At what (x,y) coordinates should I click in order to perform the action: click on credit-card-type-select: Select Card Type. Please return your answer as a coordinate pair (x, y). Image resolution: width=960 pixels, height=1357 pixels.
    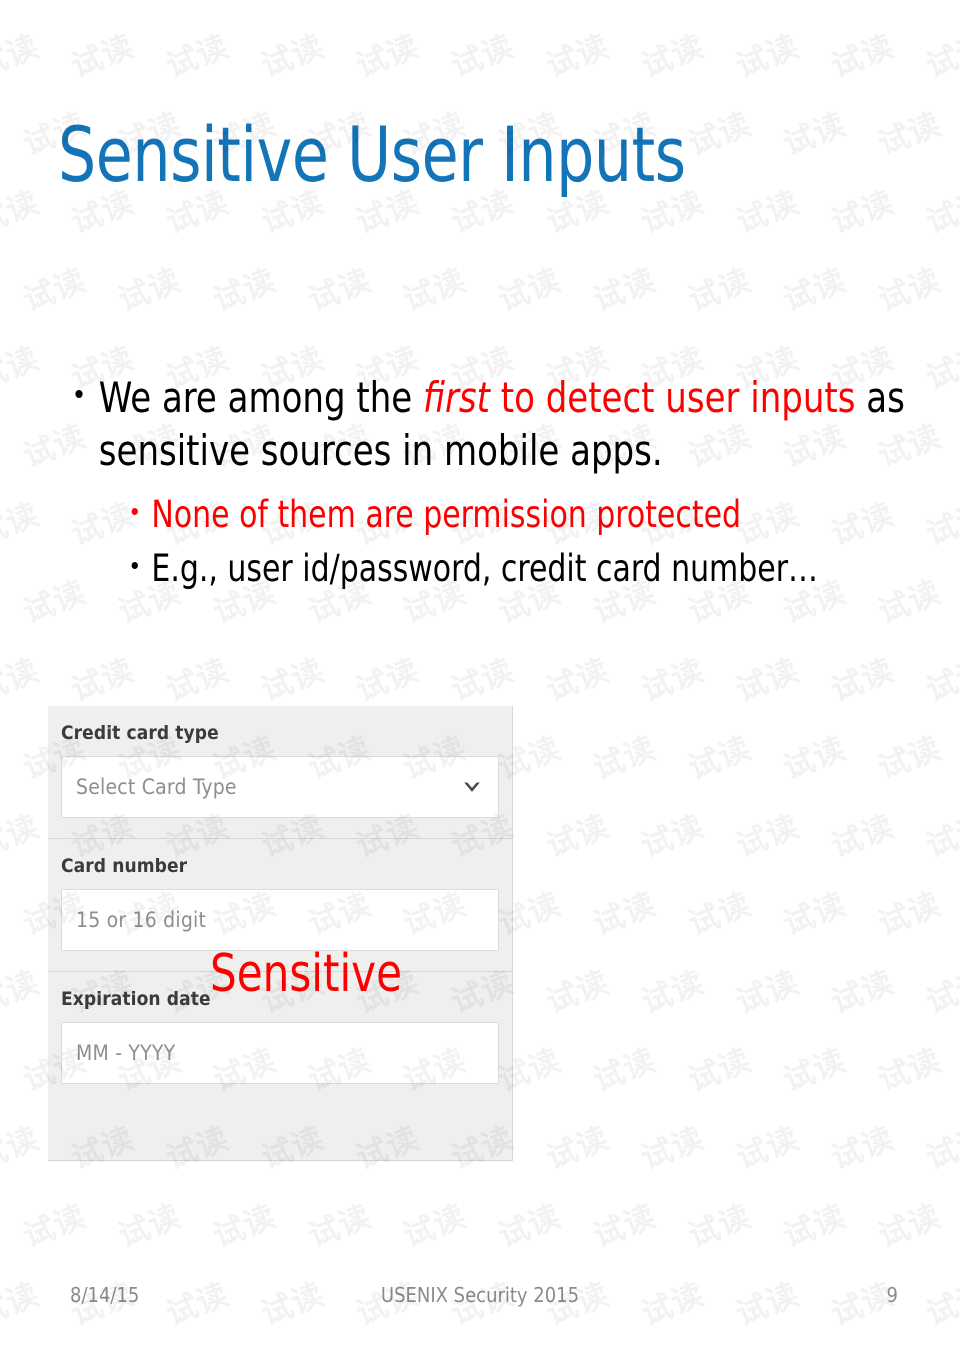
    Looking at the image, I should click on (280, 787).